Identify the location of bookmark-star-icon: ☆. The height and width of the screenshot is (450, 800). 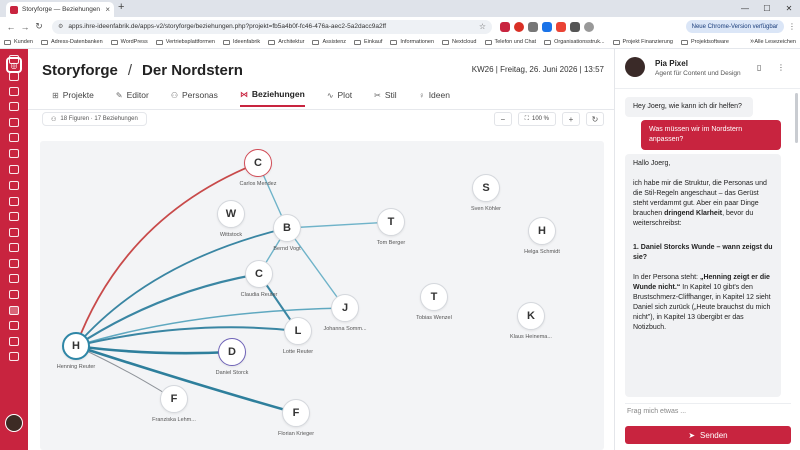
(482, 26).